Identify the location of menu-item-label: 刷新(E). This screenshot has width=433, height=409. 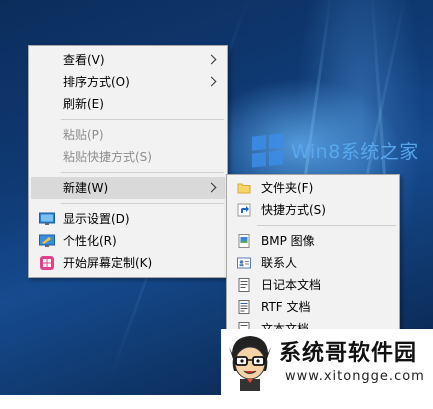
(83, 104).